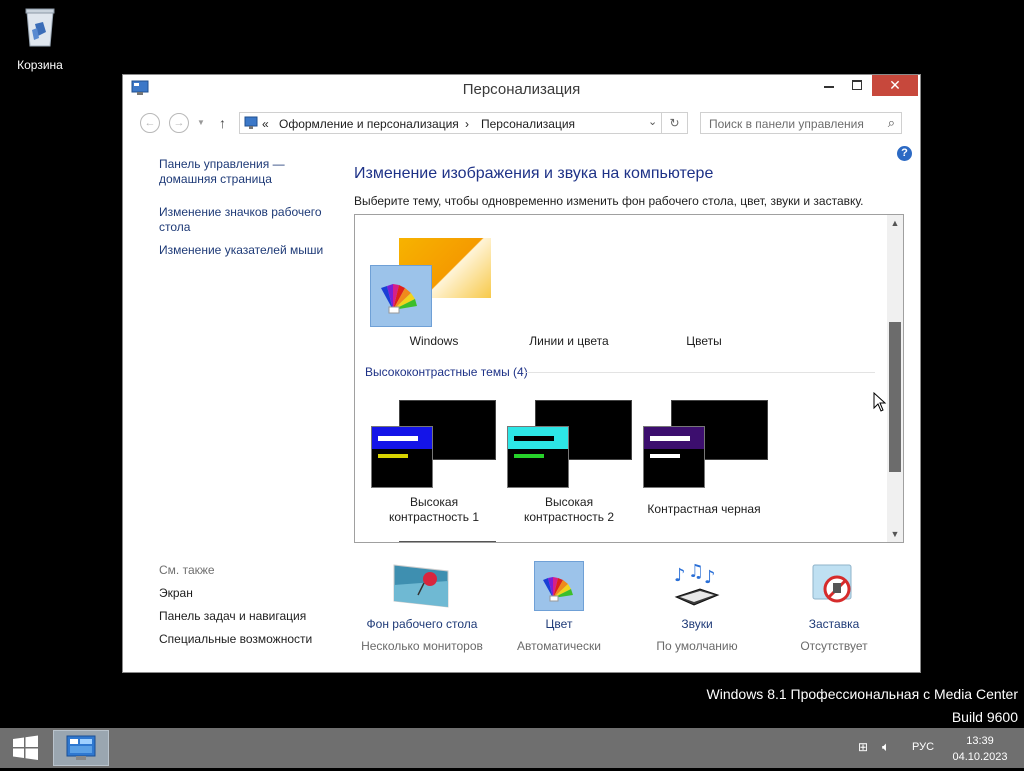 Image resolution: width=1024 pixels, height=771 pixels. What do you see at coordinates (569, 341) in the screenshot?
I see `theme-lines-colors: Линии и цвета` at bounding box center [569, 341].